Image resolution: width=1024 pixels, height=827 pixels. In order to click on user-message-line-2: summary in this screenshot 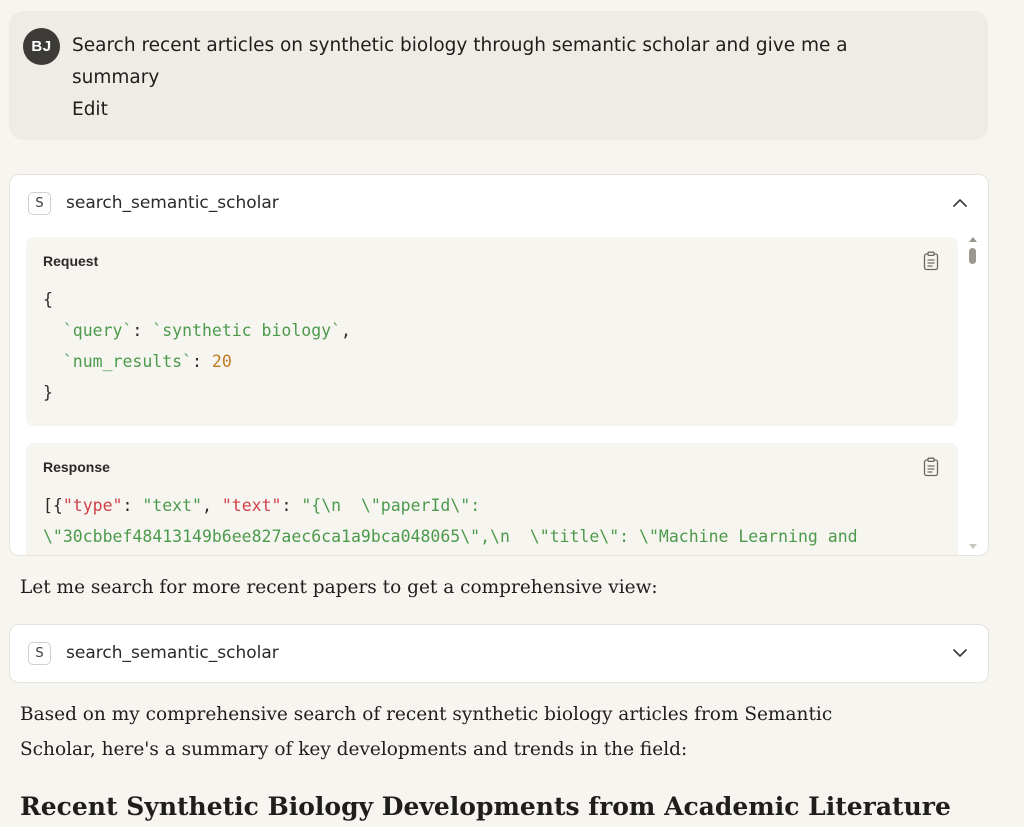, I will do `click(116, 77)`.